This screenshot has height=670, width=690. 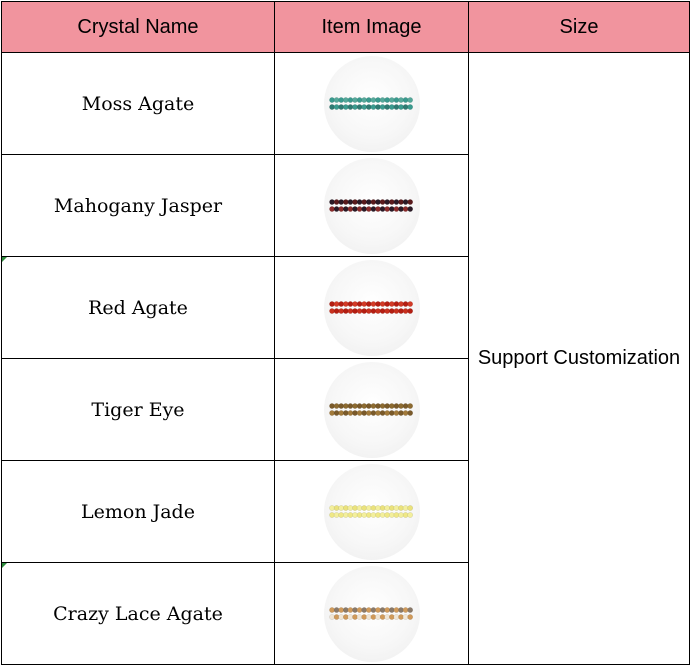 I want to click on crystal-name-cell: Crazy Lace Agate, so click(x=138, y=613).